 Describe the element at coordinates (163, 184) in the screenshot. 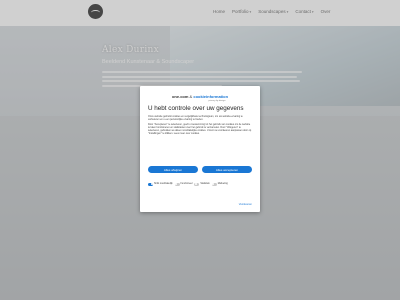

I see `toggle-label: Strikt noodzakelijk` at that location.